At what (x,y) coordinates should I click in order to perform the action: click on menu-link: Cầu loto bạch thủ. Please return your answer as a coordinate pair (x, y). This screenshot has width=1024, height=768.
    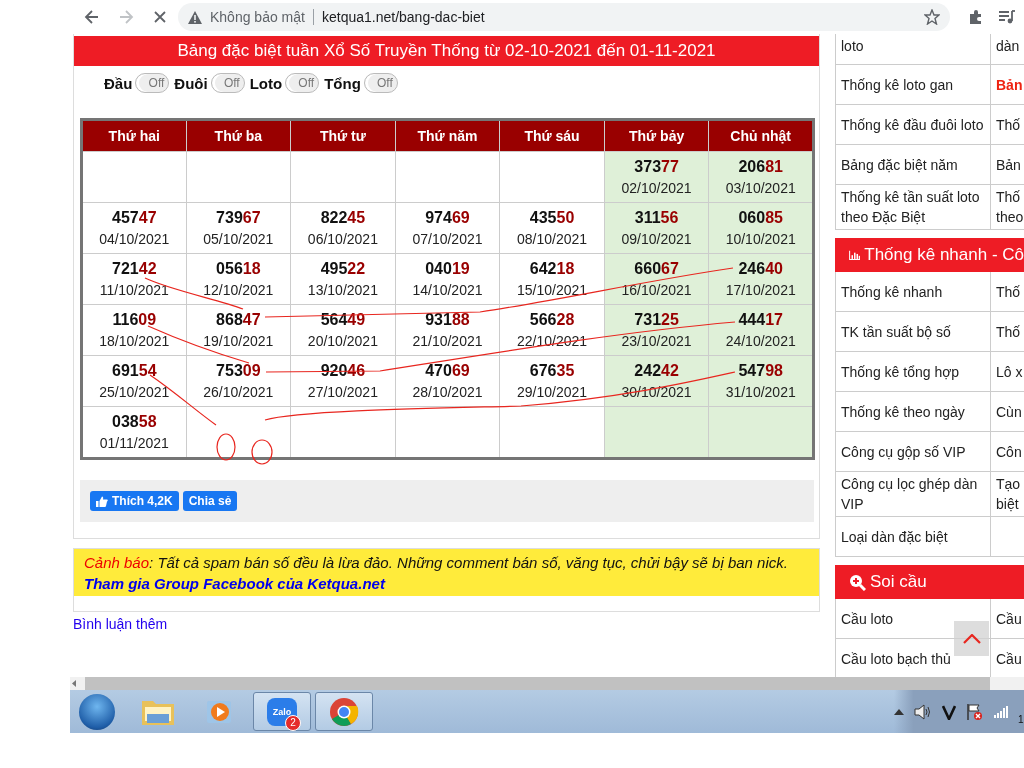
    Looking at the image, I should click on (896, 658).